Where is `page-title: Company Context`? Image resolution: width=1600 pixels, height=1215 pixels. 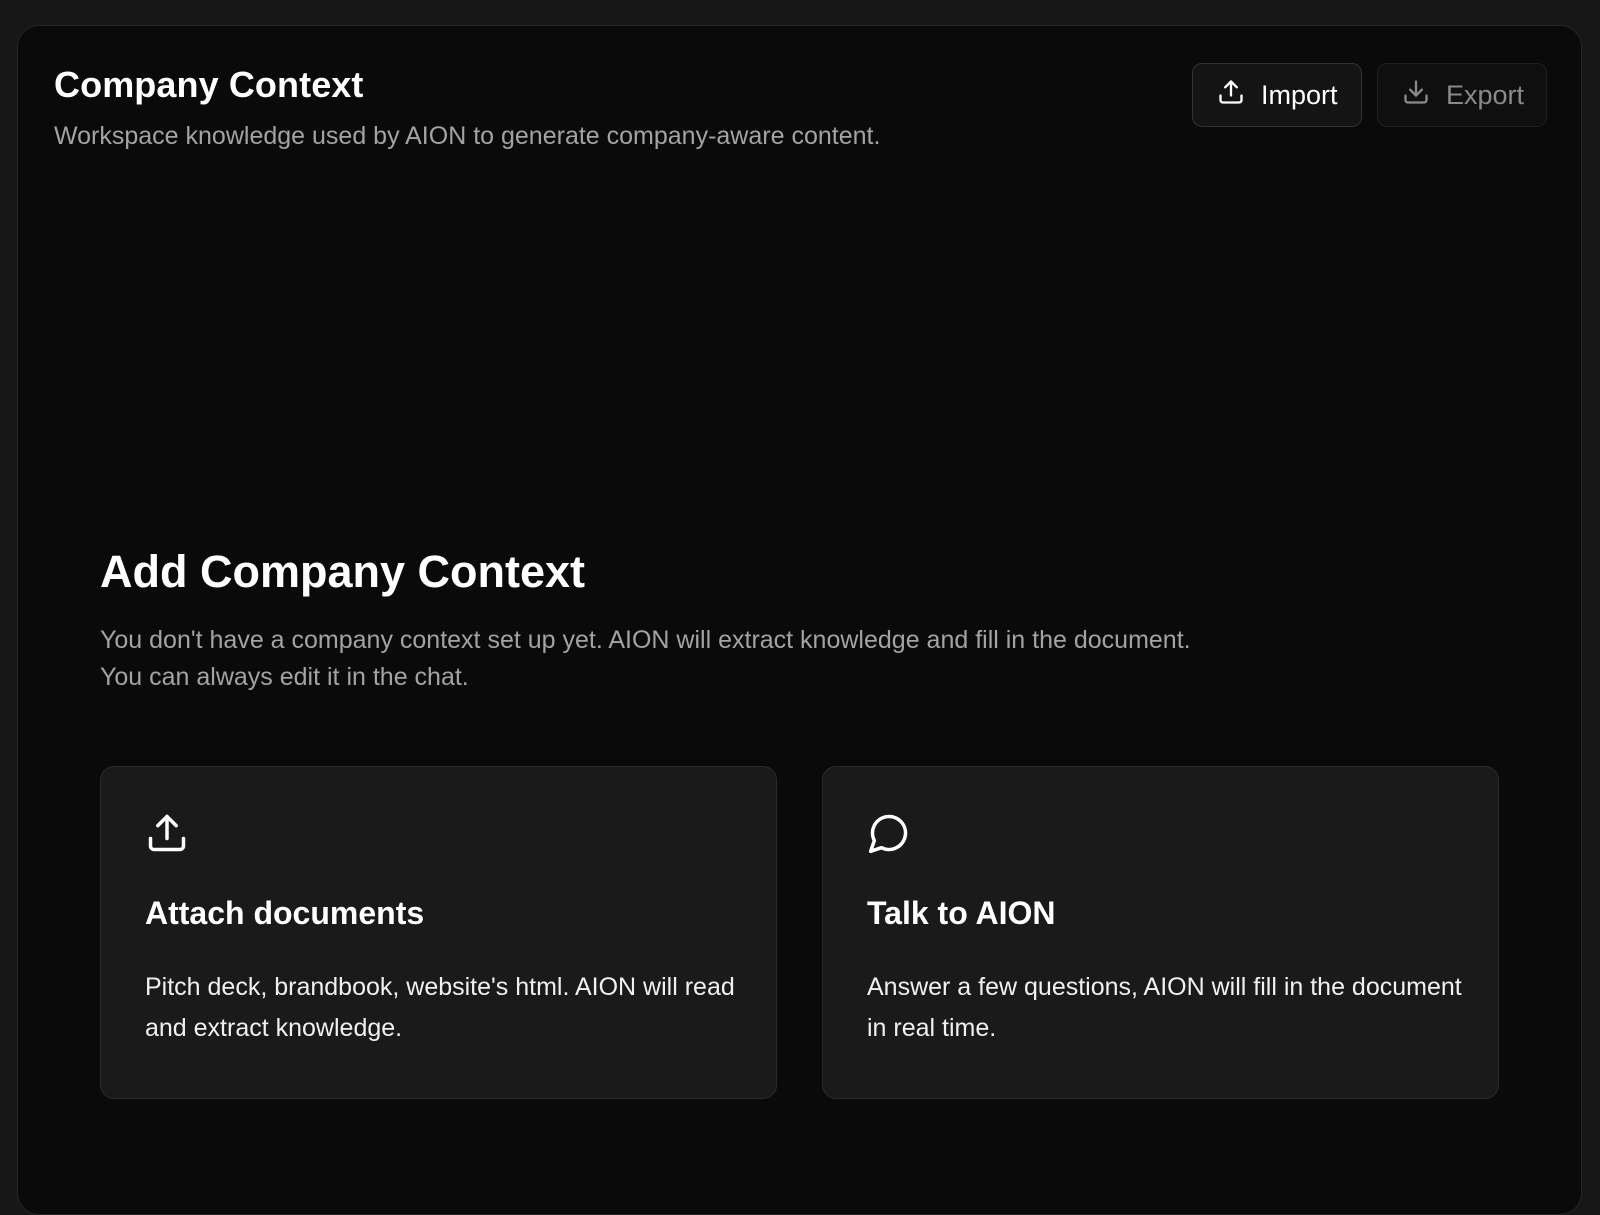
page-title: Company Context is located at coordinates (209, 84).